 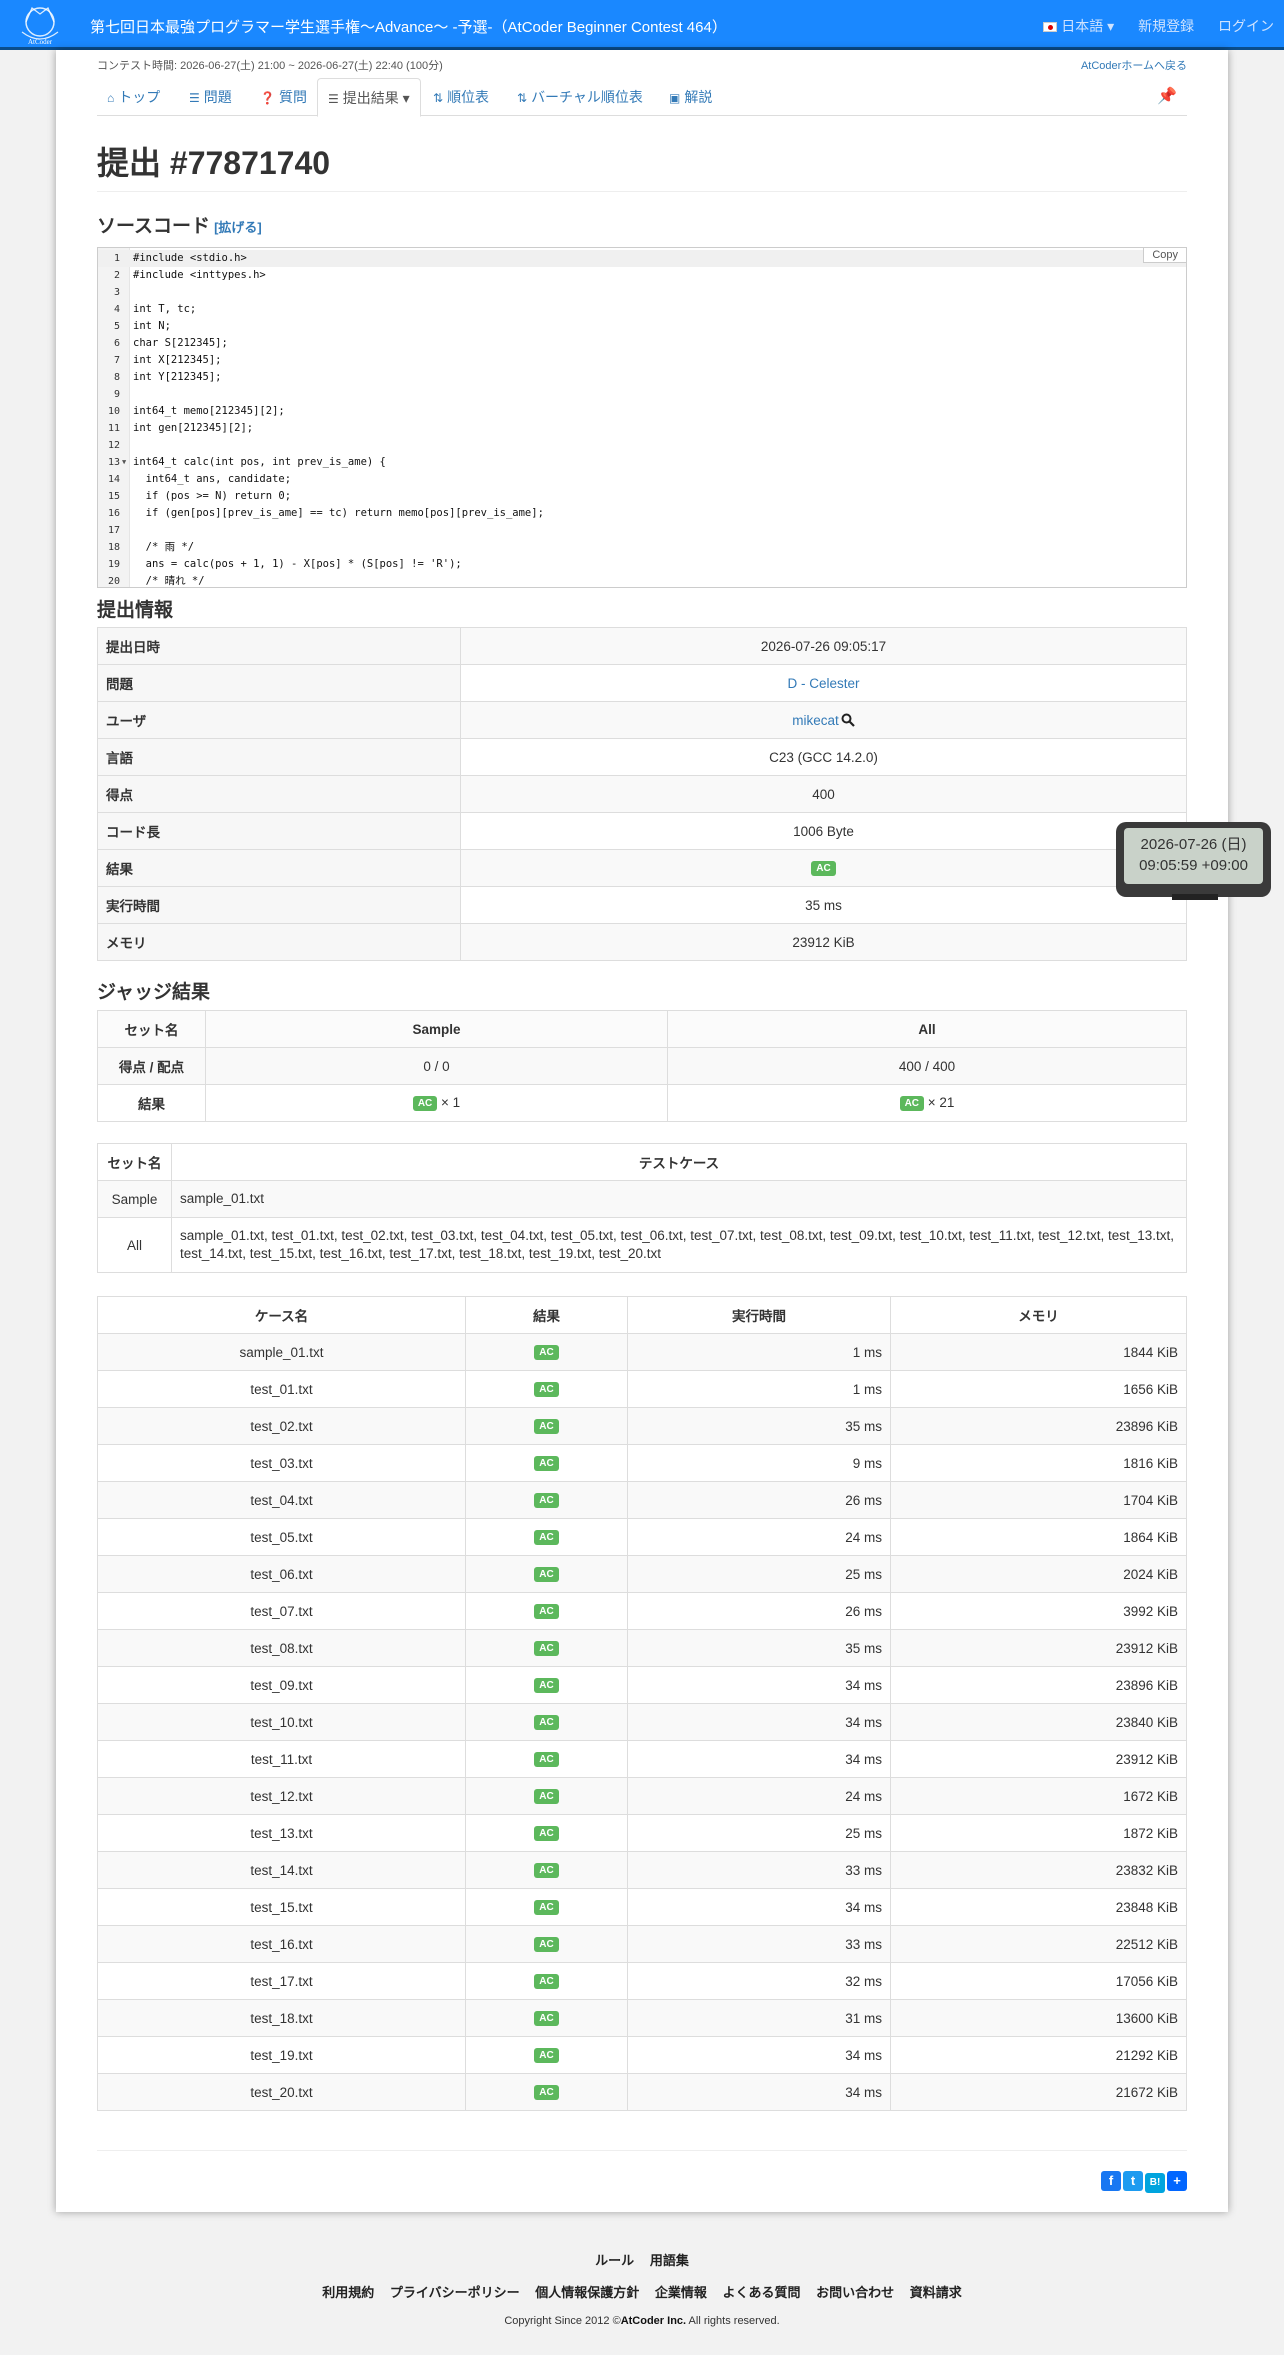 I want to click on tab-top: ⌂ トップ, so click(x=133, y=97).